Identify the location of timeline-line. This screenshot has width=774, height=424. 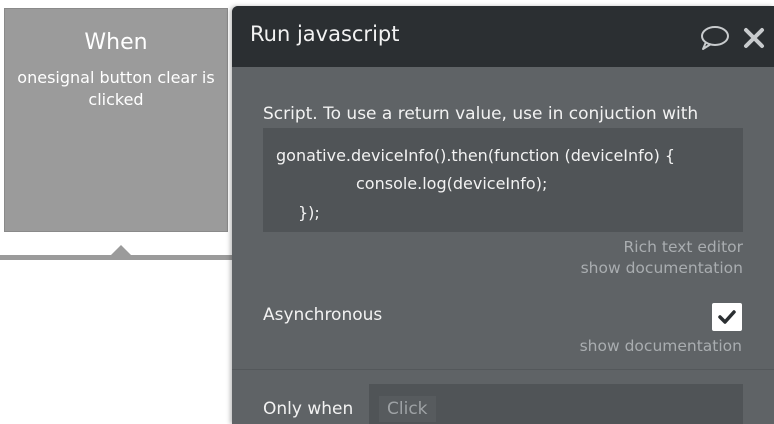
(120, 257).